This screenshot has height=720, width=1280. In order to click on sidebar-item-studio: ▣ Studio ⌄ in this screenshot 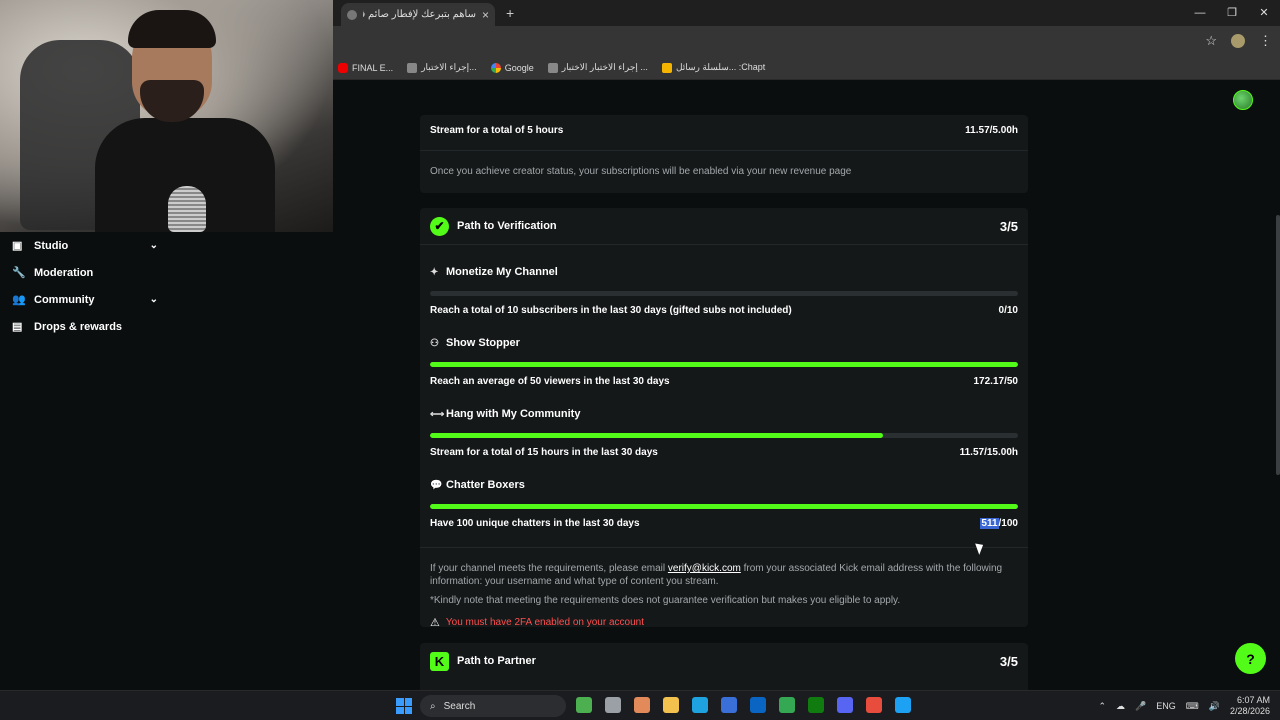, I will do `click(85, 245)`.